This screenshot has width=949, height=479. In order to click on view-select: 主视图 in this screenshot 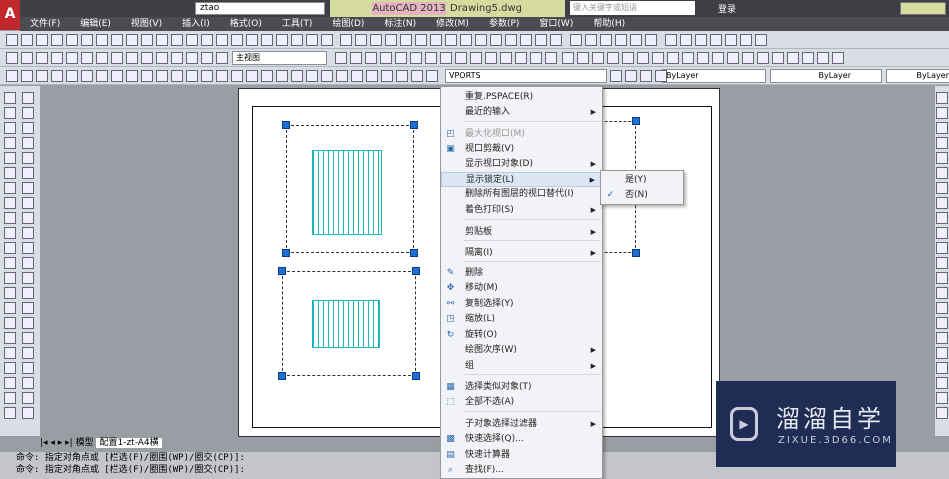, I will do `click(279, 58)`.